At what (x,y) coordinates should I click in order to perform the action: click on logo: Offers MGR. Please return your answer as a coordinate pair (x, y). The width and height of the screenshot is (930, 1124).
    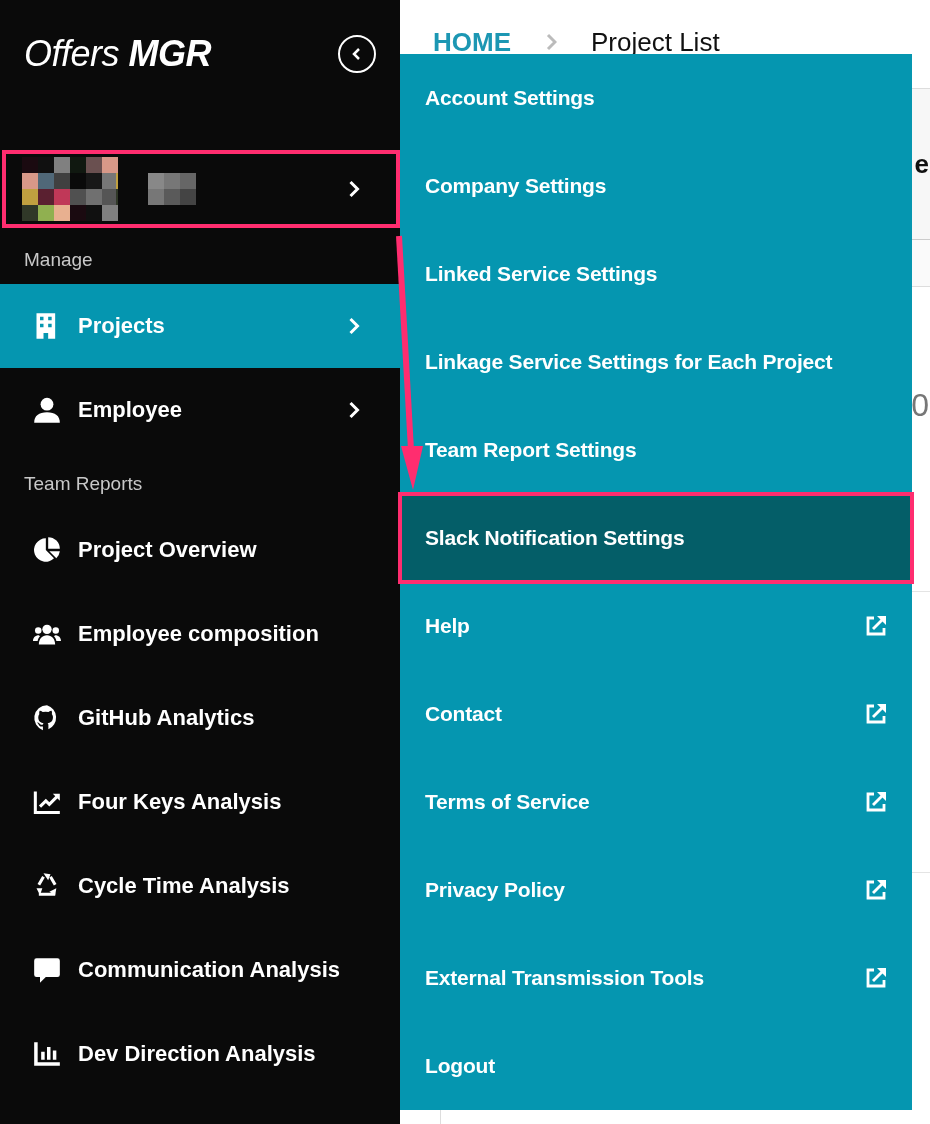
    Looking at the image, I should click on (118, 54).